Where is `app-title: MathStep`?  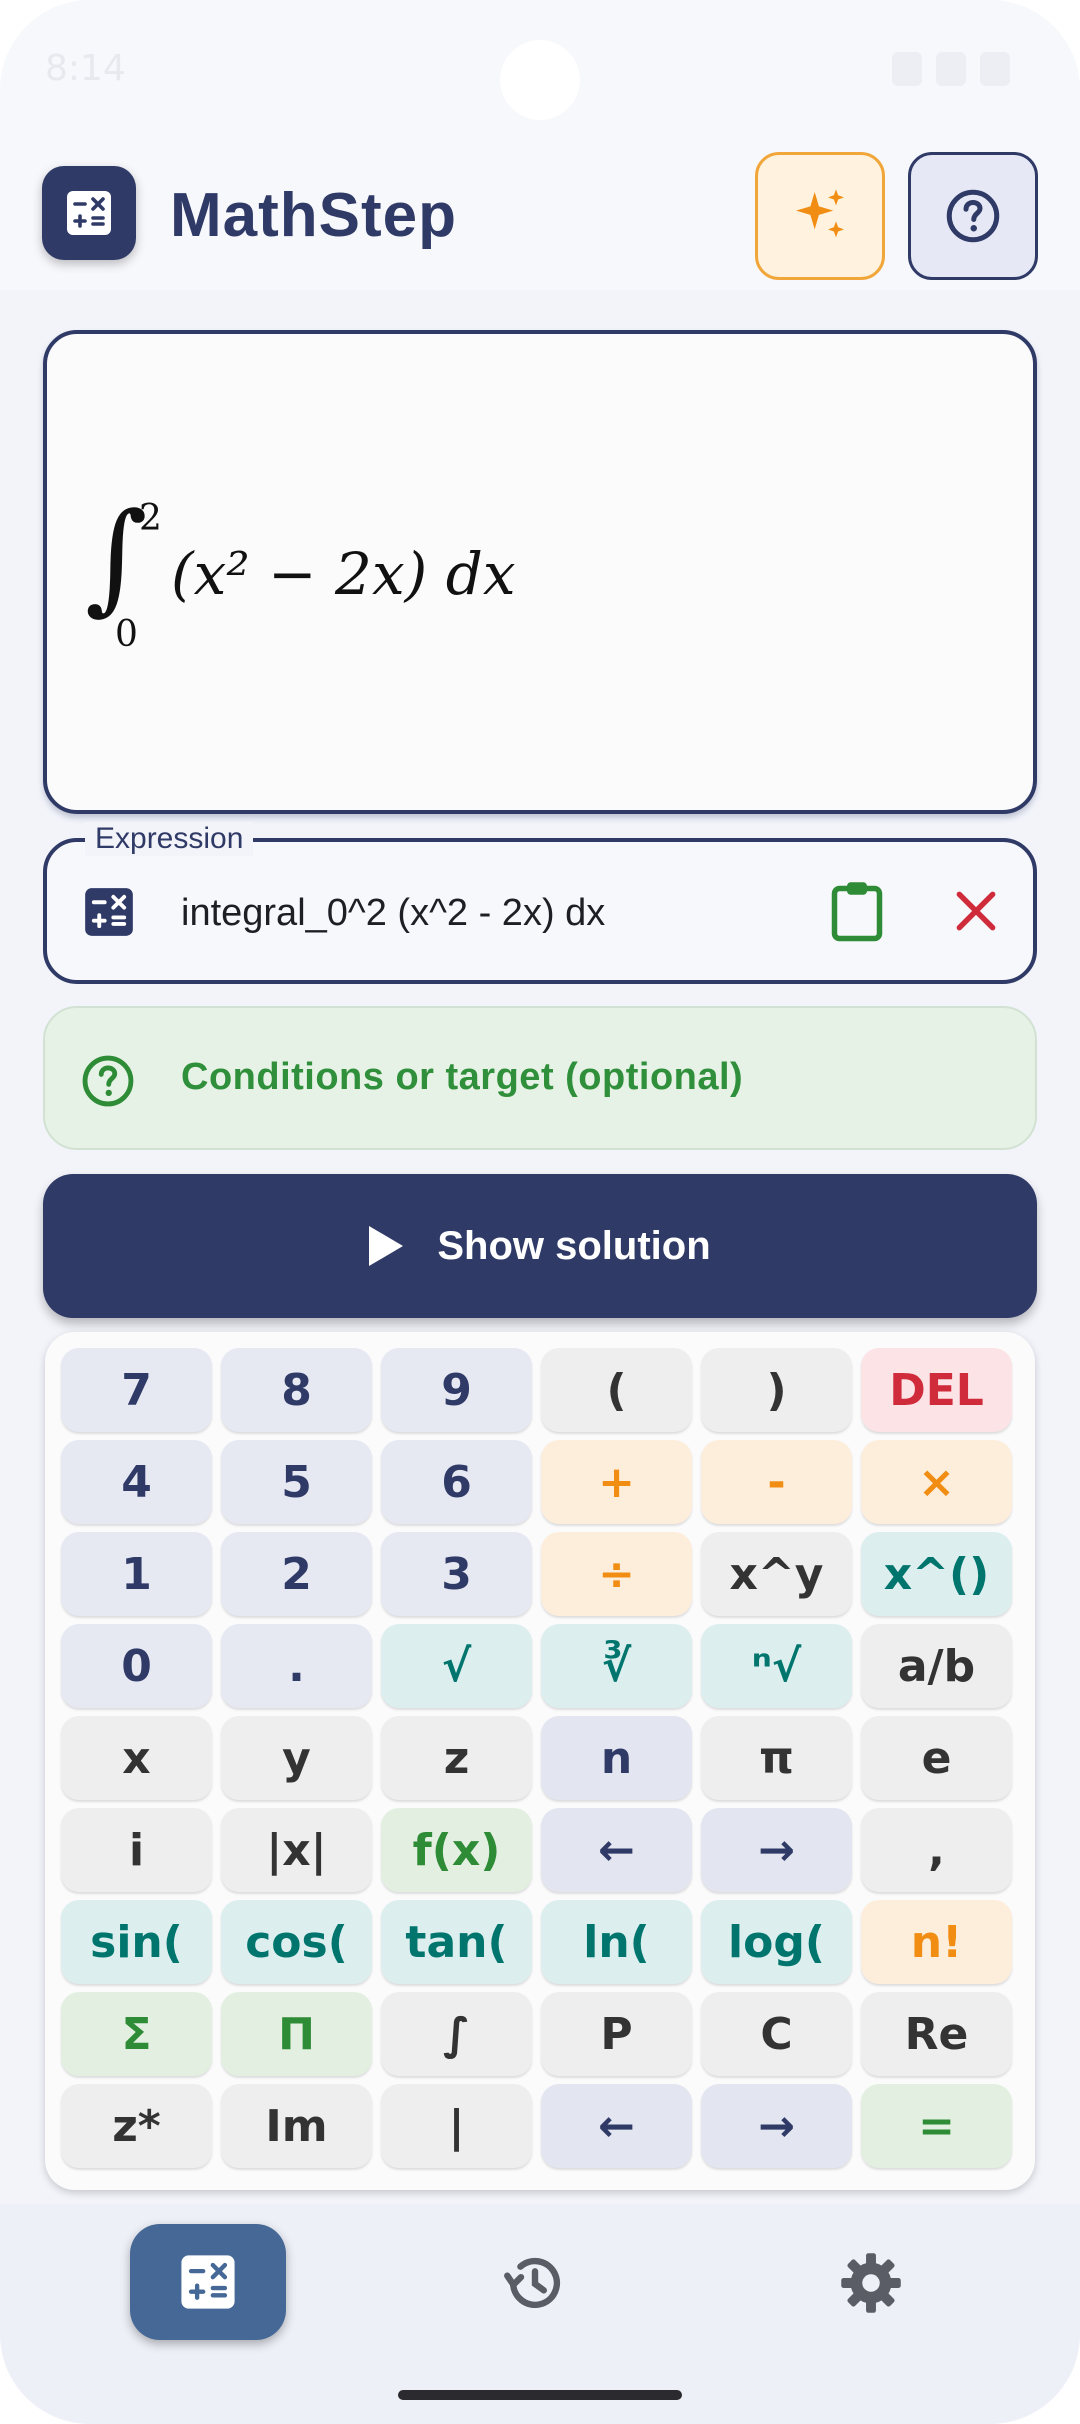
app-title: MathStep is located at coordinates (313, 215).